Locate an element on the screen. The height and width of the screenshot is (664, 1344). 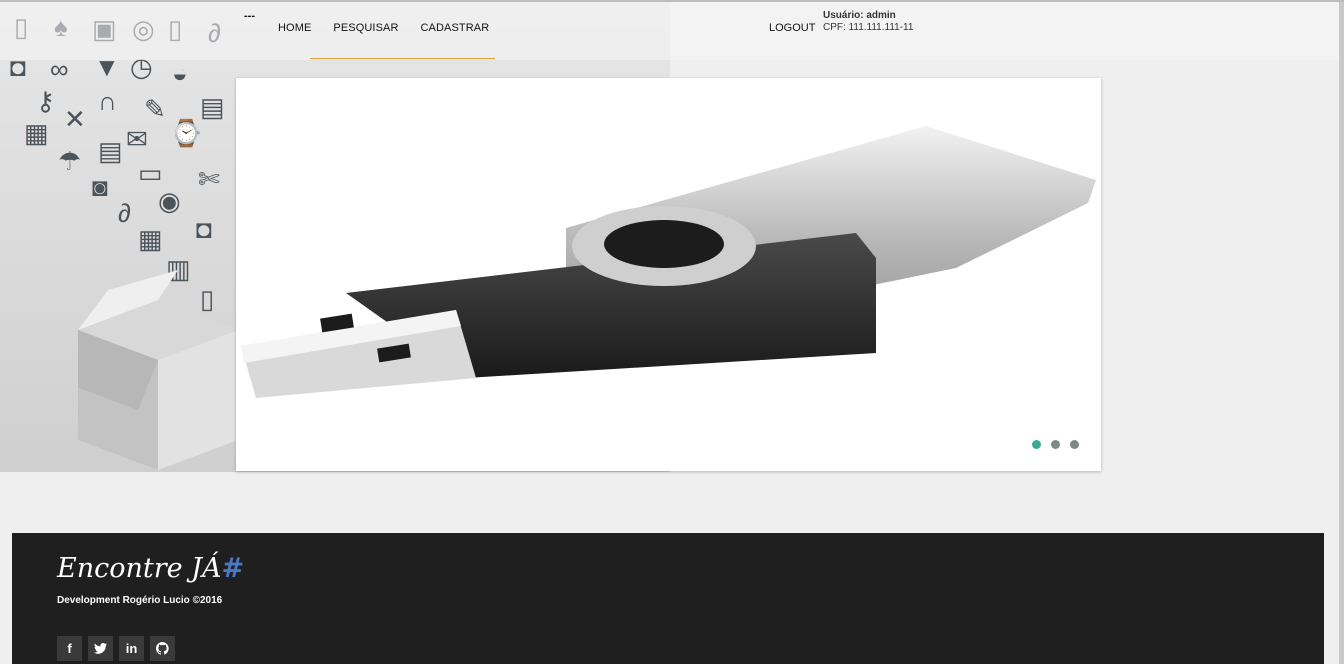
camera-icon: ◘ is located at coordinates (204, 229).